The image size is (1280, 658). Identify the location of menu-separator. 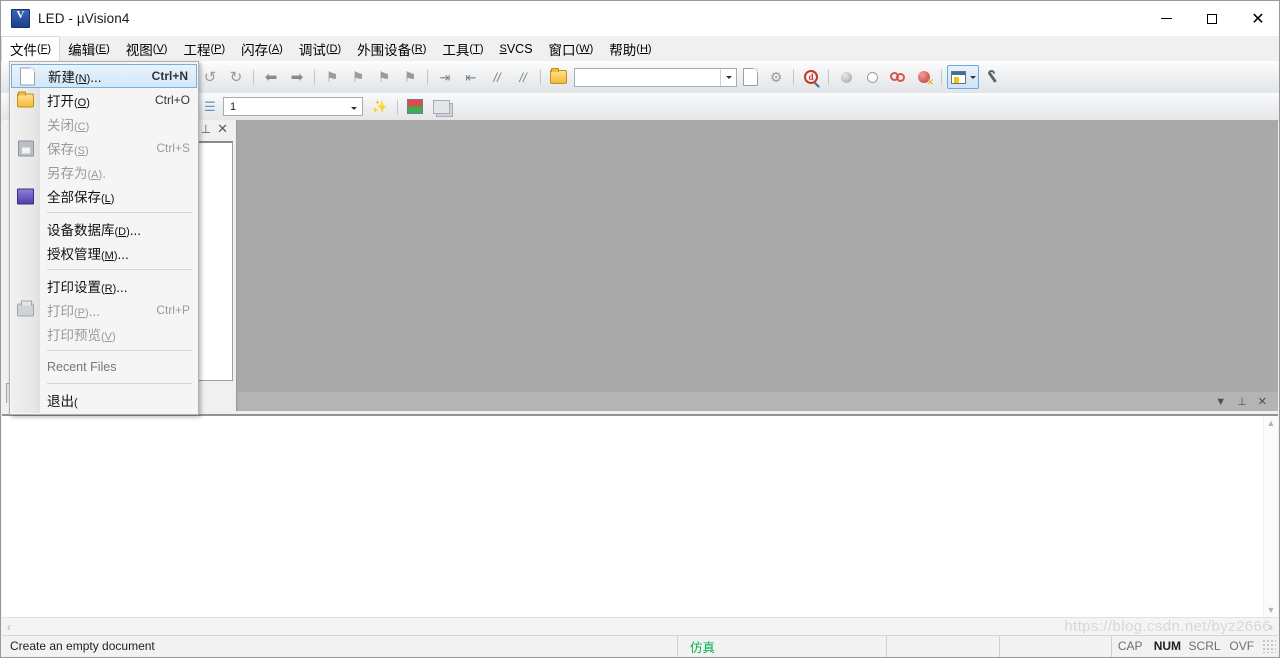
(119, 212).